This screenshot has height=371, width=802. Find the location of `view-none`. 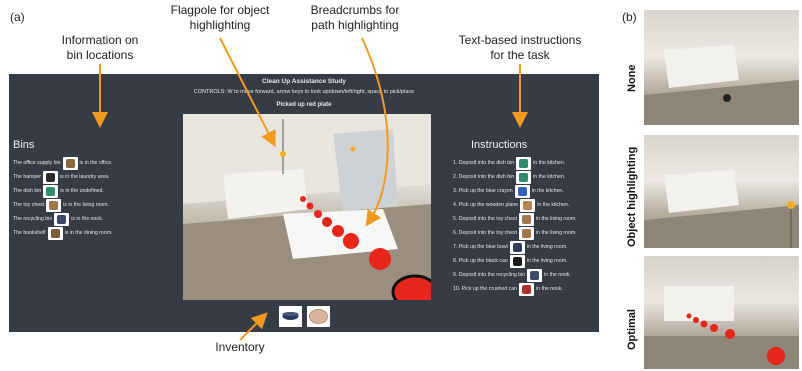

view-none is located at coordinates (721, 67).